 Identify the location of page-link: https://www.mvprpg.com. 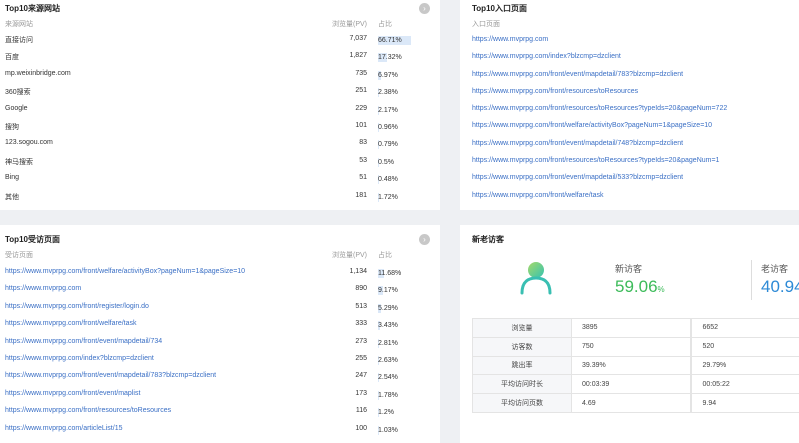
(43, 288).